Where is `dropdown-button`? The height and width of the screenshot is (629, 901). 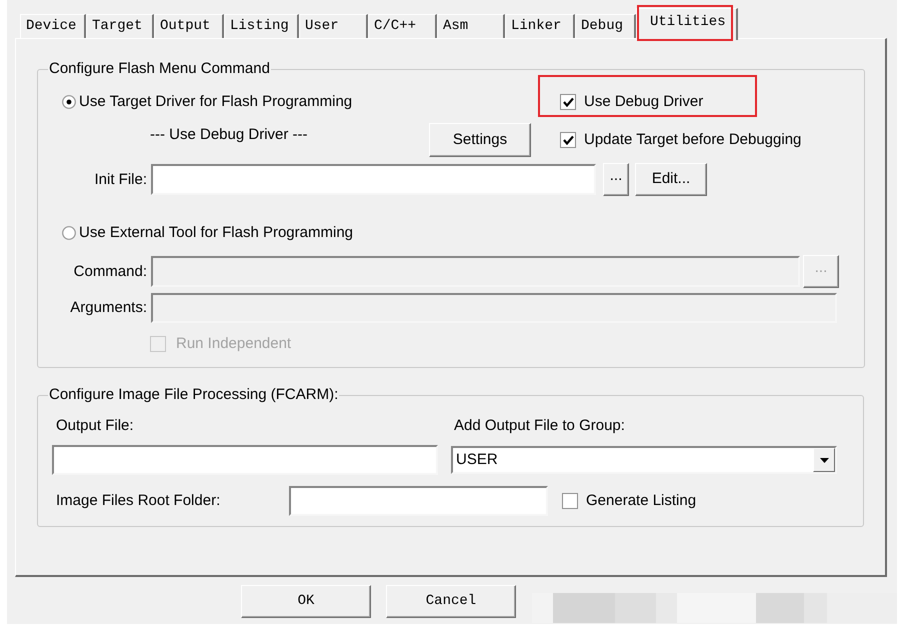 dropdown-button is located at coordinates (824, 460).